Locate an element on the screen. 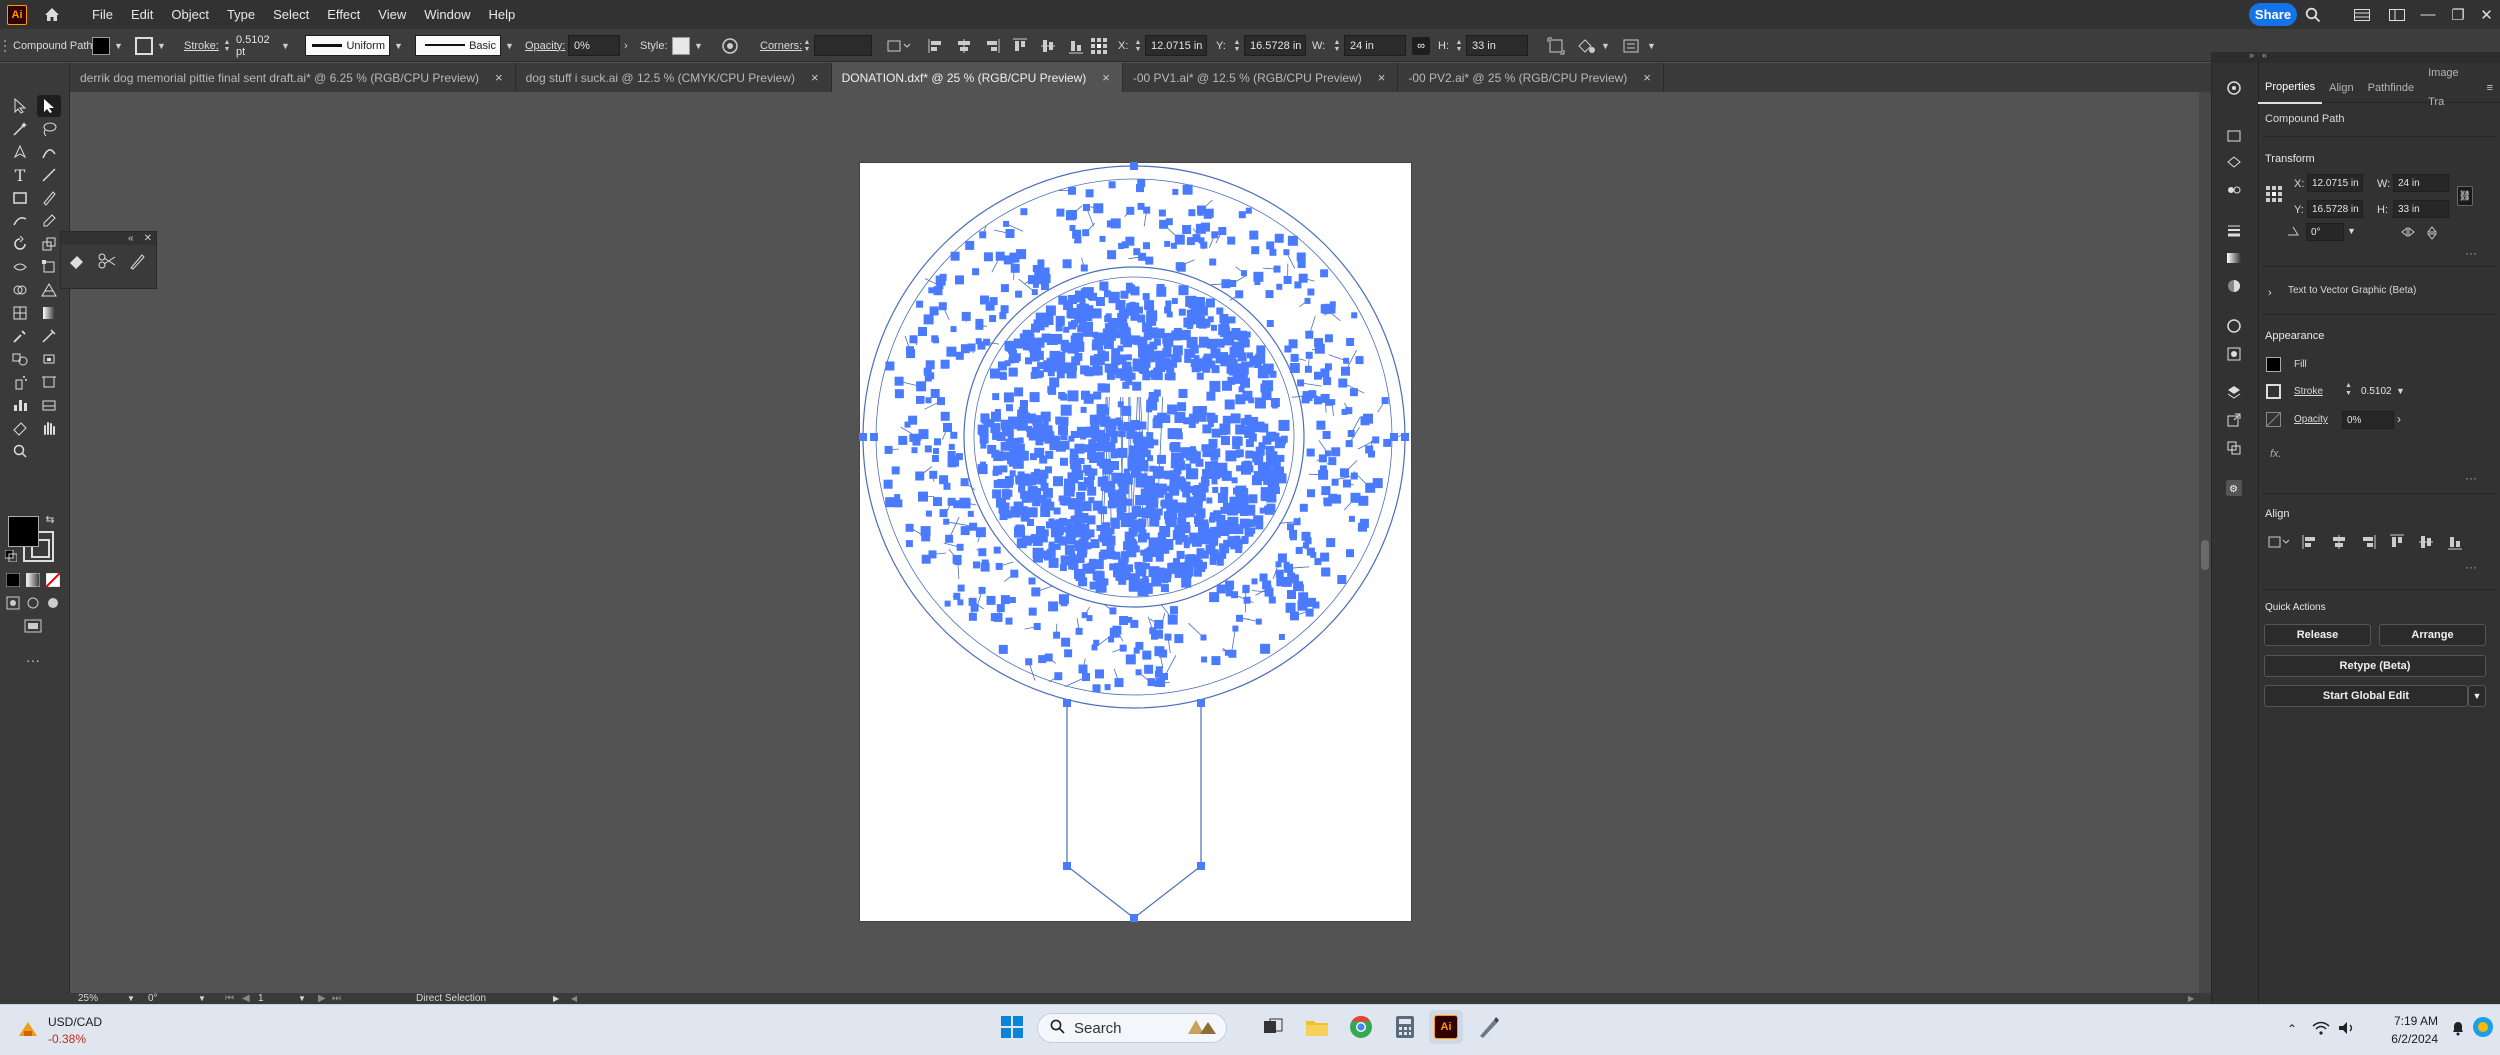 The width and height of the screenshot is (2500, 1055). next-artboard-icon: ▶ is located at coordinates (322, 998).